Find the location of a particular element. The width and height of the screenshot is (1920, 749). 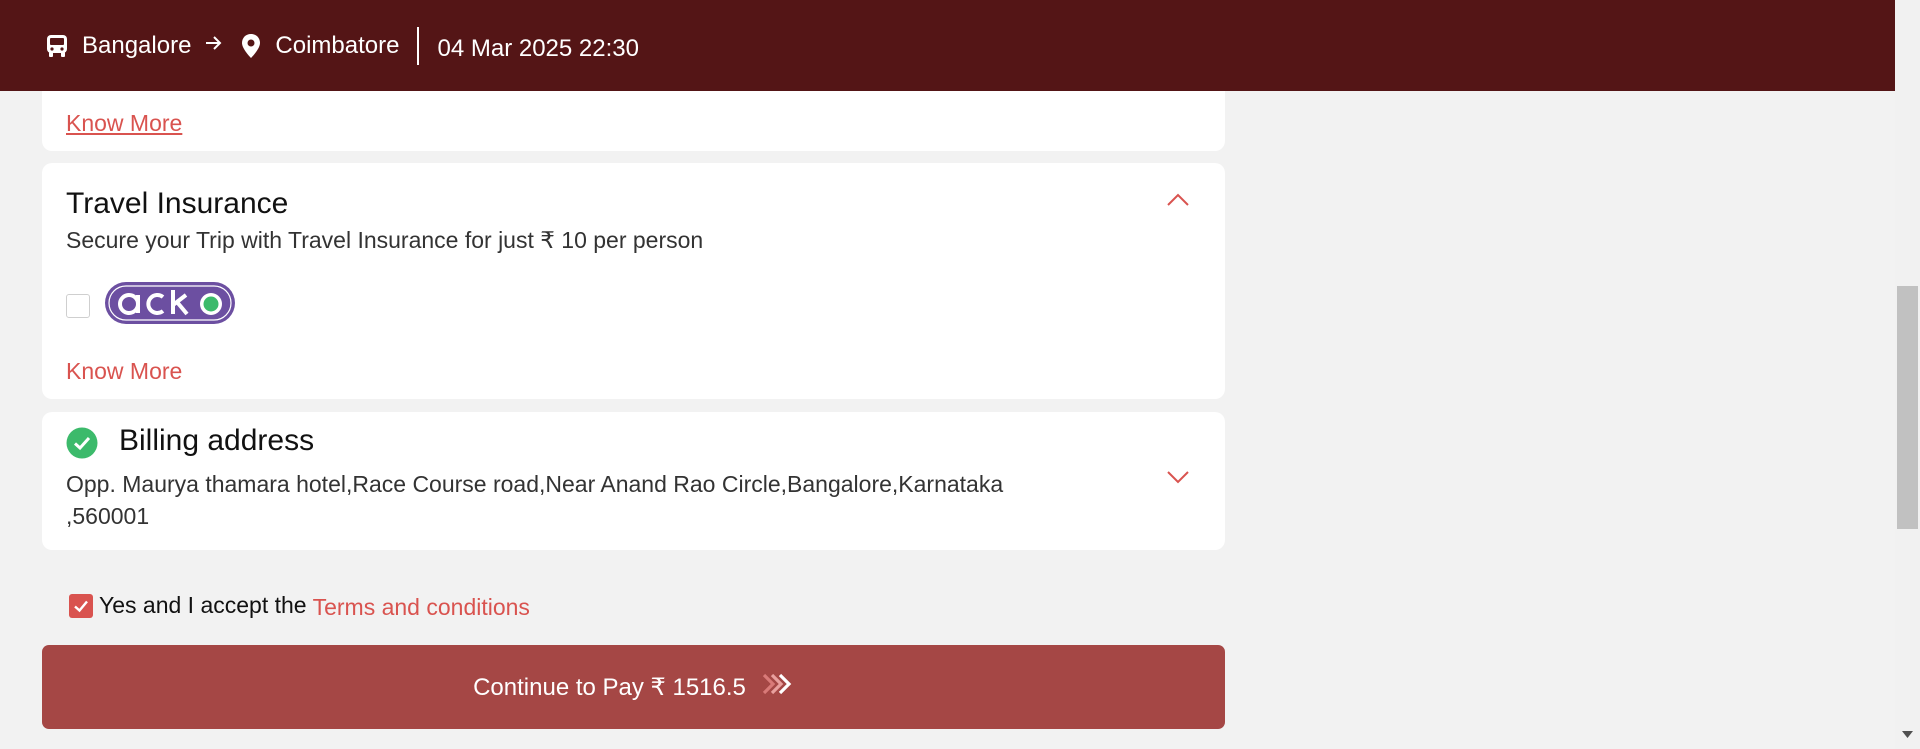

arrow-right-icon is located at coordinates (214, 45).